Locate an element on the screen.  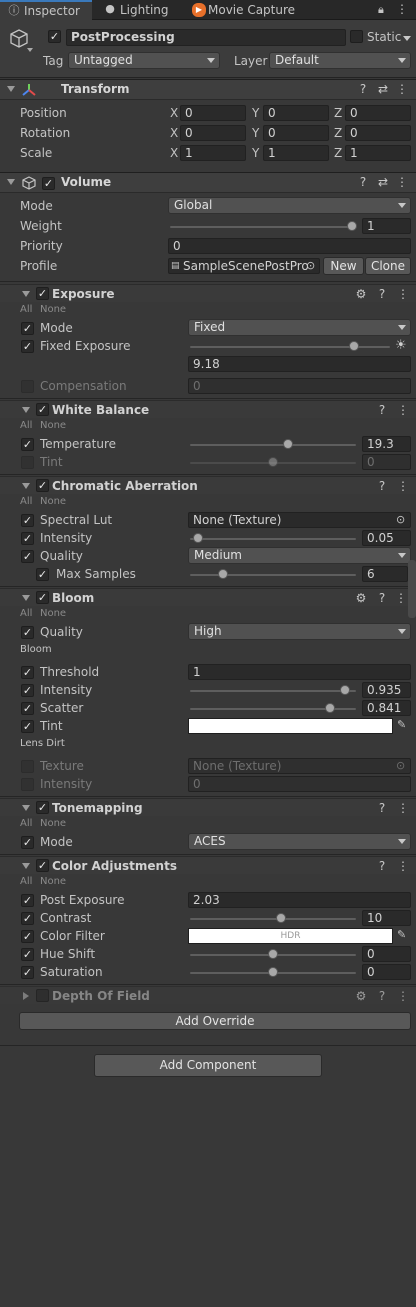
tag-dropdown: Untagged is located at coordinates (144, 60).